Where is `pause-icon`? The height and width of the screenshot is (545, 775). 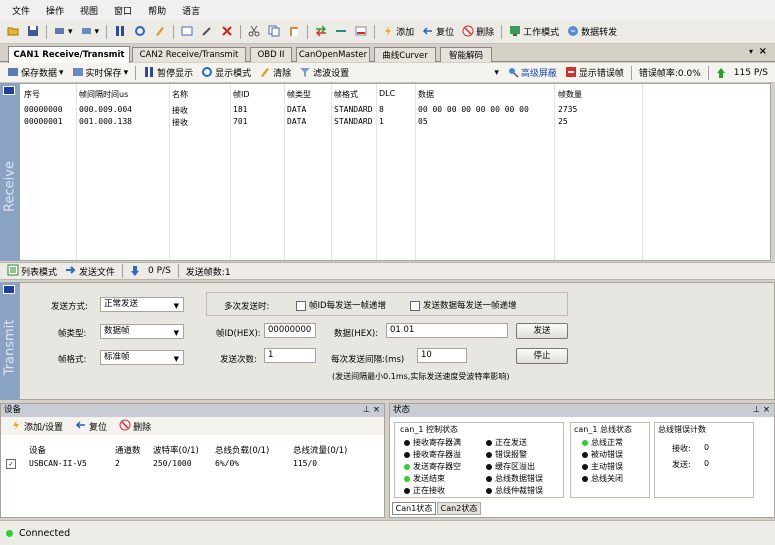
pause-icon is located at coordinates (120, 31).